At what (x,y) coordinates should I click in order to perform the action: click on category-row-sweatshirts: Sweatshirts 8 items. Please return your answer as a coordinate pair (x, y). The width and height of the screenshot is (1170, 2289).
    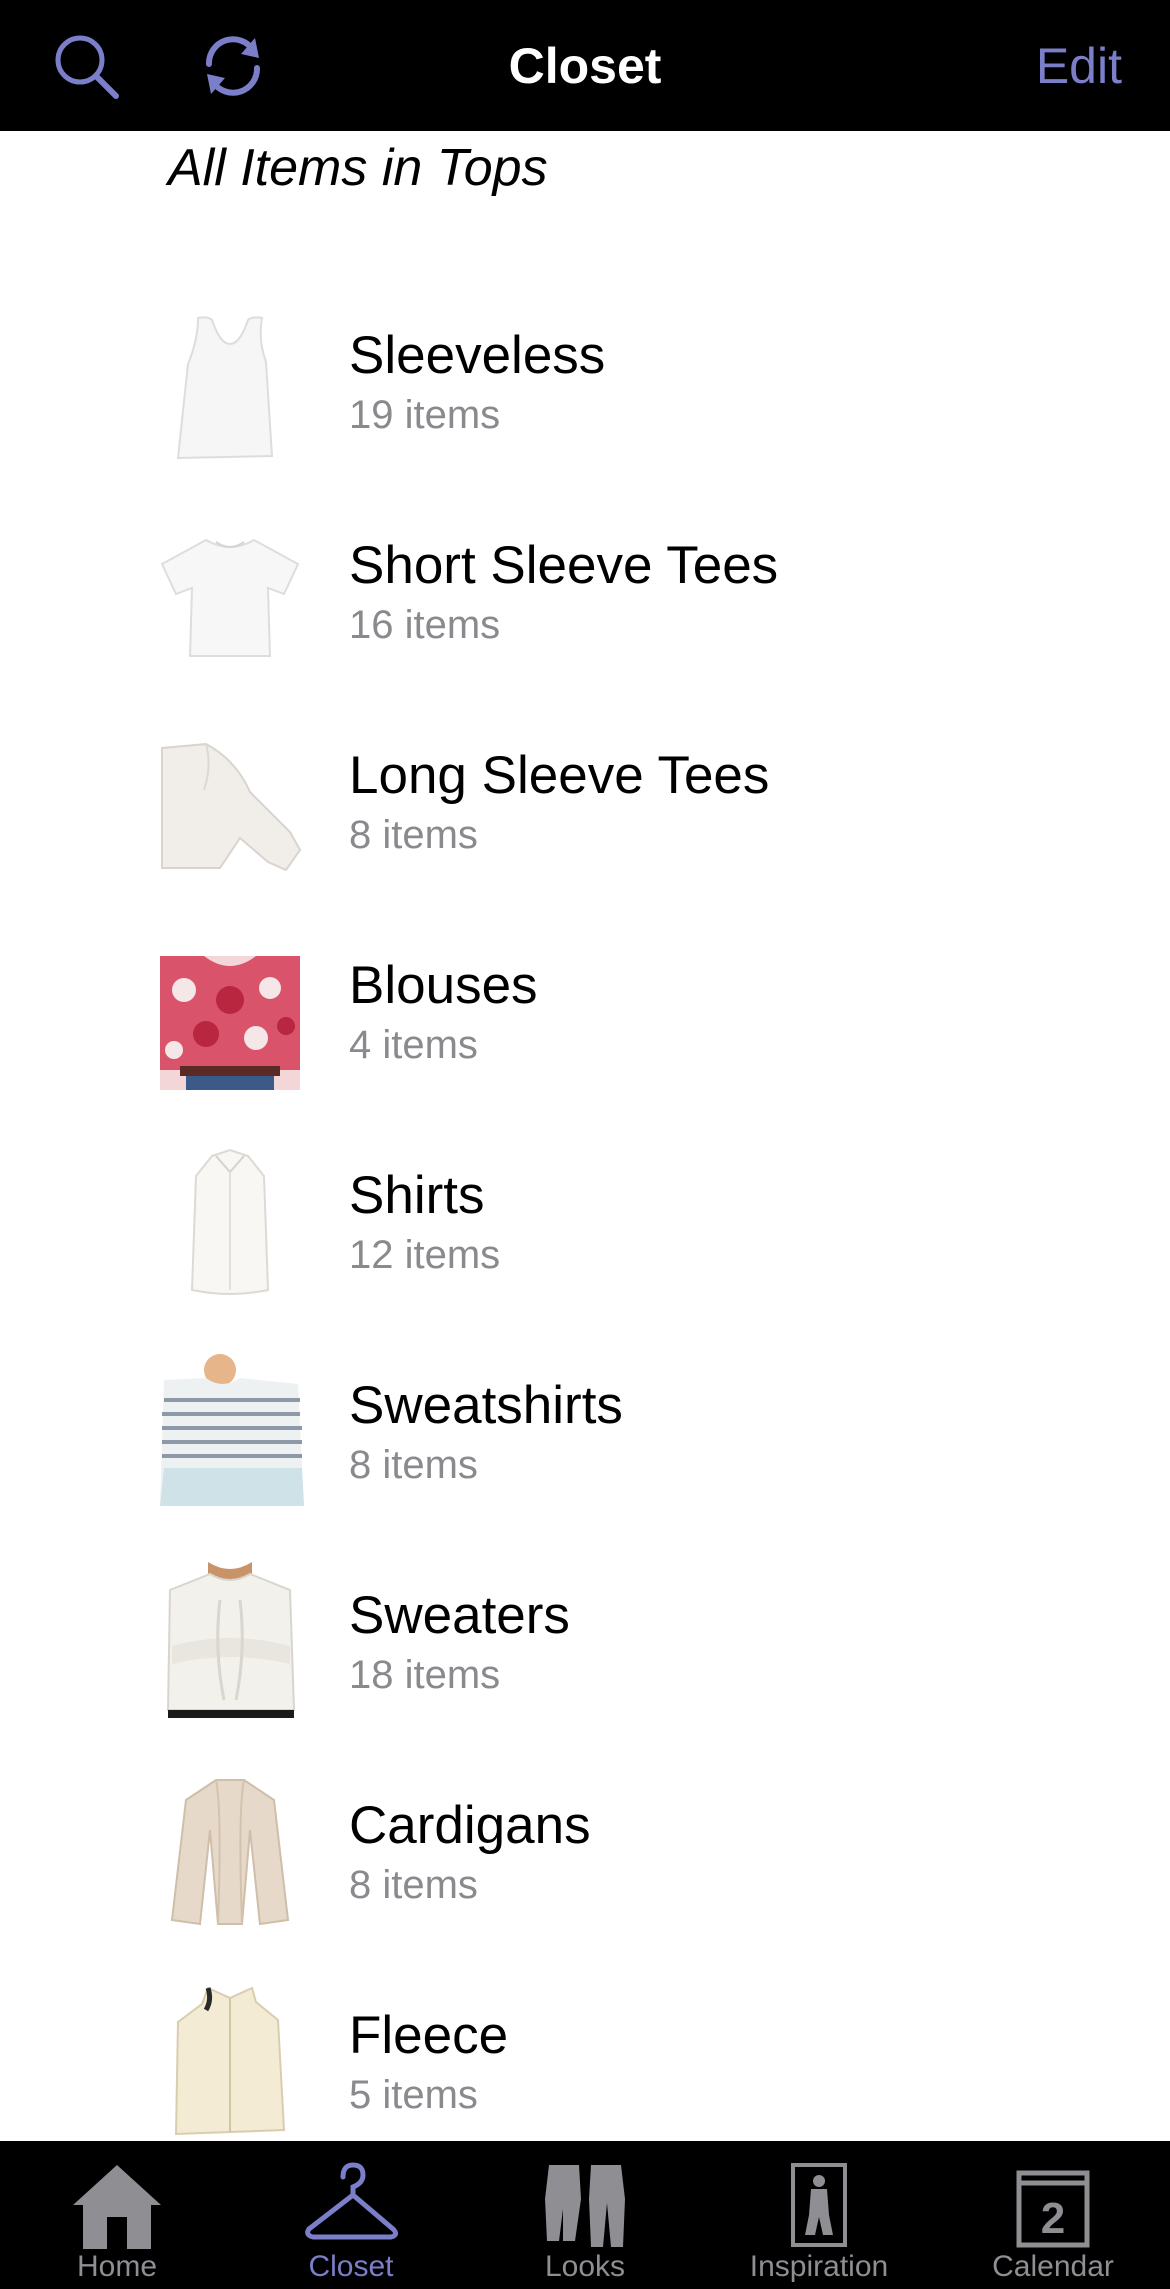
    Looking at the image, I should click on (585, 1430).